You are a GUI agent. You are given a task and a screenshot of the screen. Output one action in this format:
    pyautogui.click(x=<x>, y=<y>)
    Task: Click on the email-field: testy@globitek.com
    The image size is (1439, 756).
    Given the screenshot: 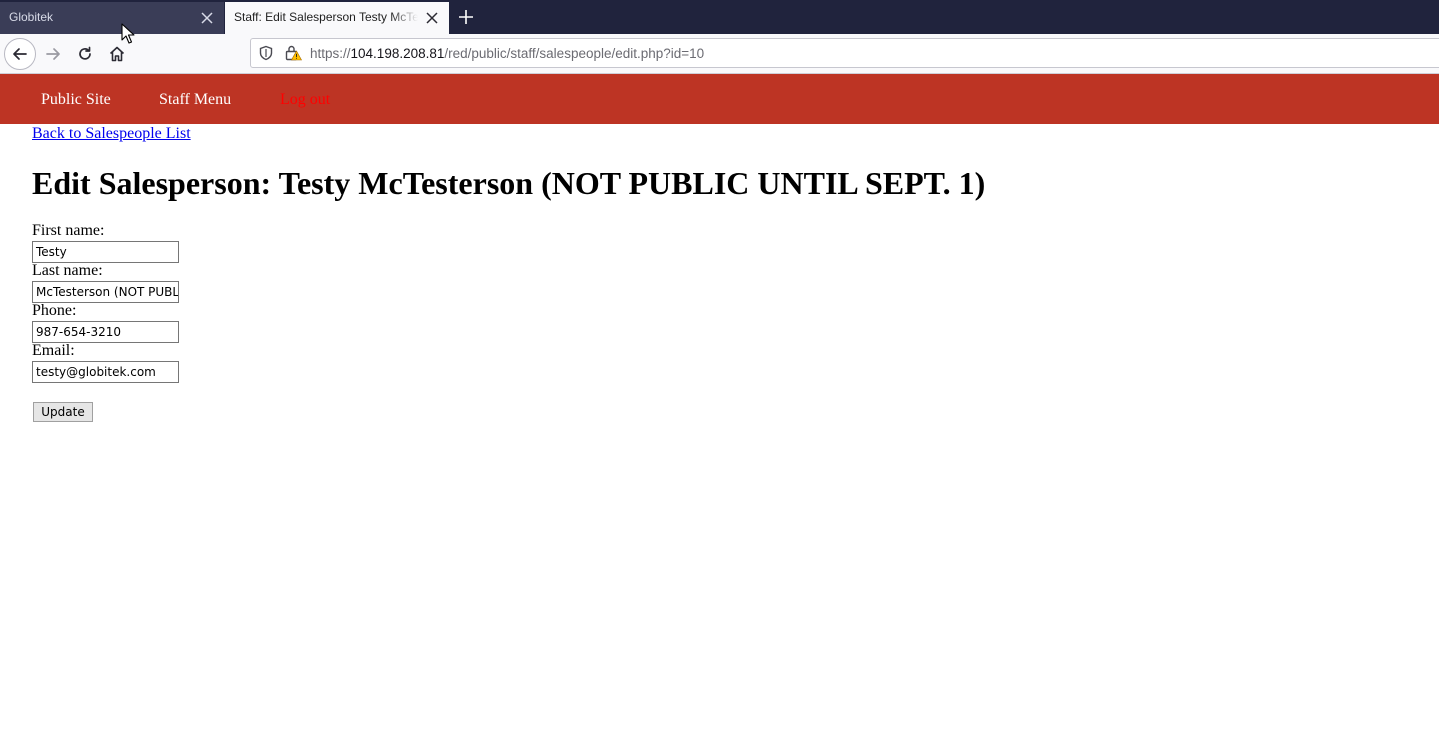 What is the action you would take?
    pyautogui.click(x=105, y=372)
    